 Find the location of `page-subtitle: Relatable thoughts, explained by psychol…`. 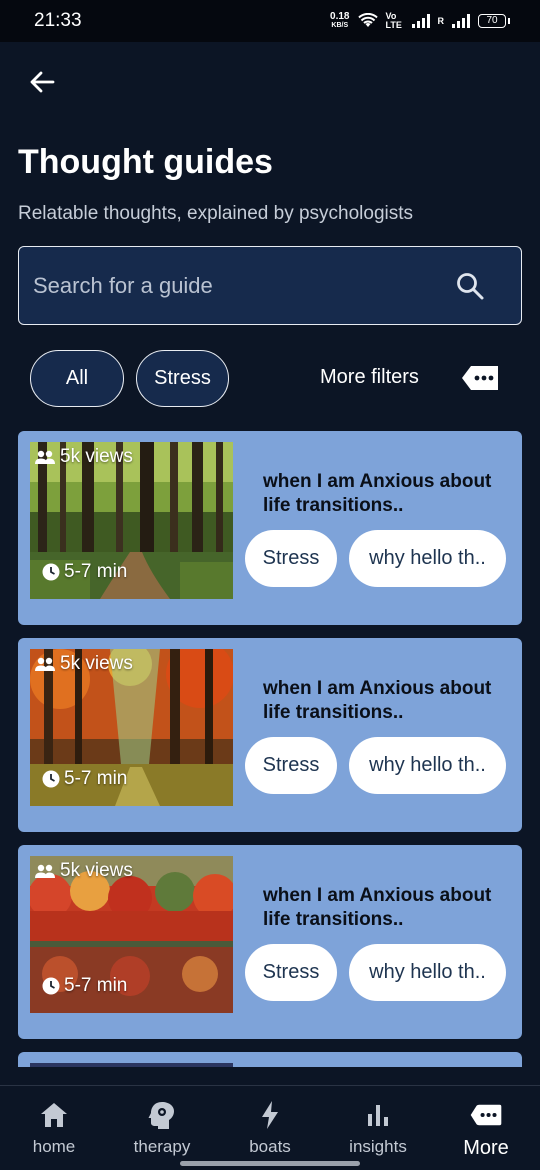

page-subtitle: Relatable thoughts, explained by psychol… is located at coordinates (216, 213).